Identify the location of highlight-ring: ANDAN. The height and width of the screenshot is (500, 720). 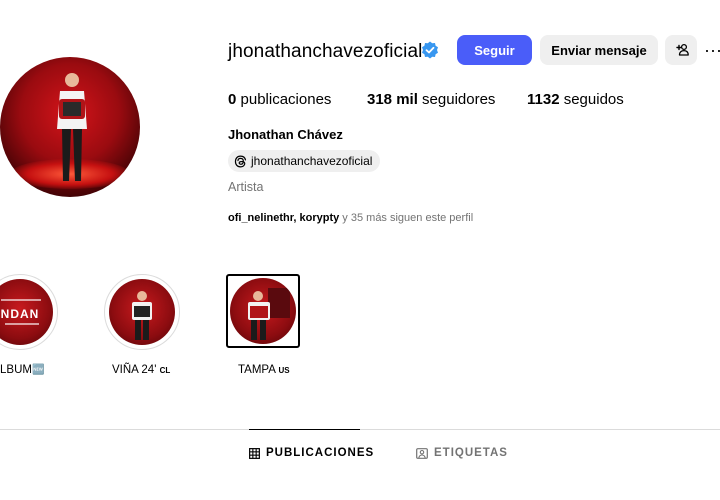
(29, 312).